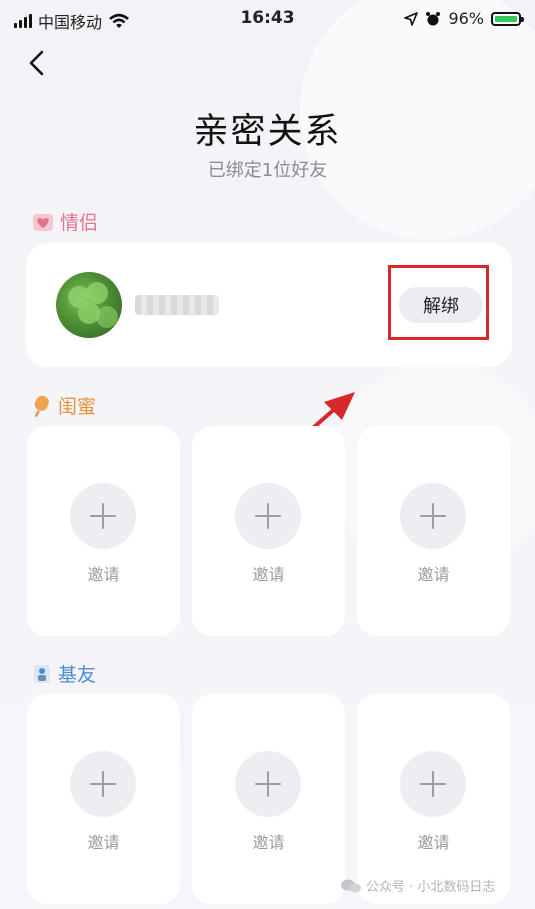  I want to click on back-arrow-icon, so click(39, 63).